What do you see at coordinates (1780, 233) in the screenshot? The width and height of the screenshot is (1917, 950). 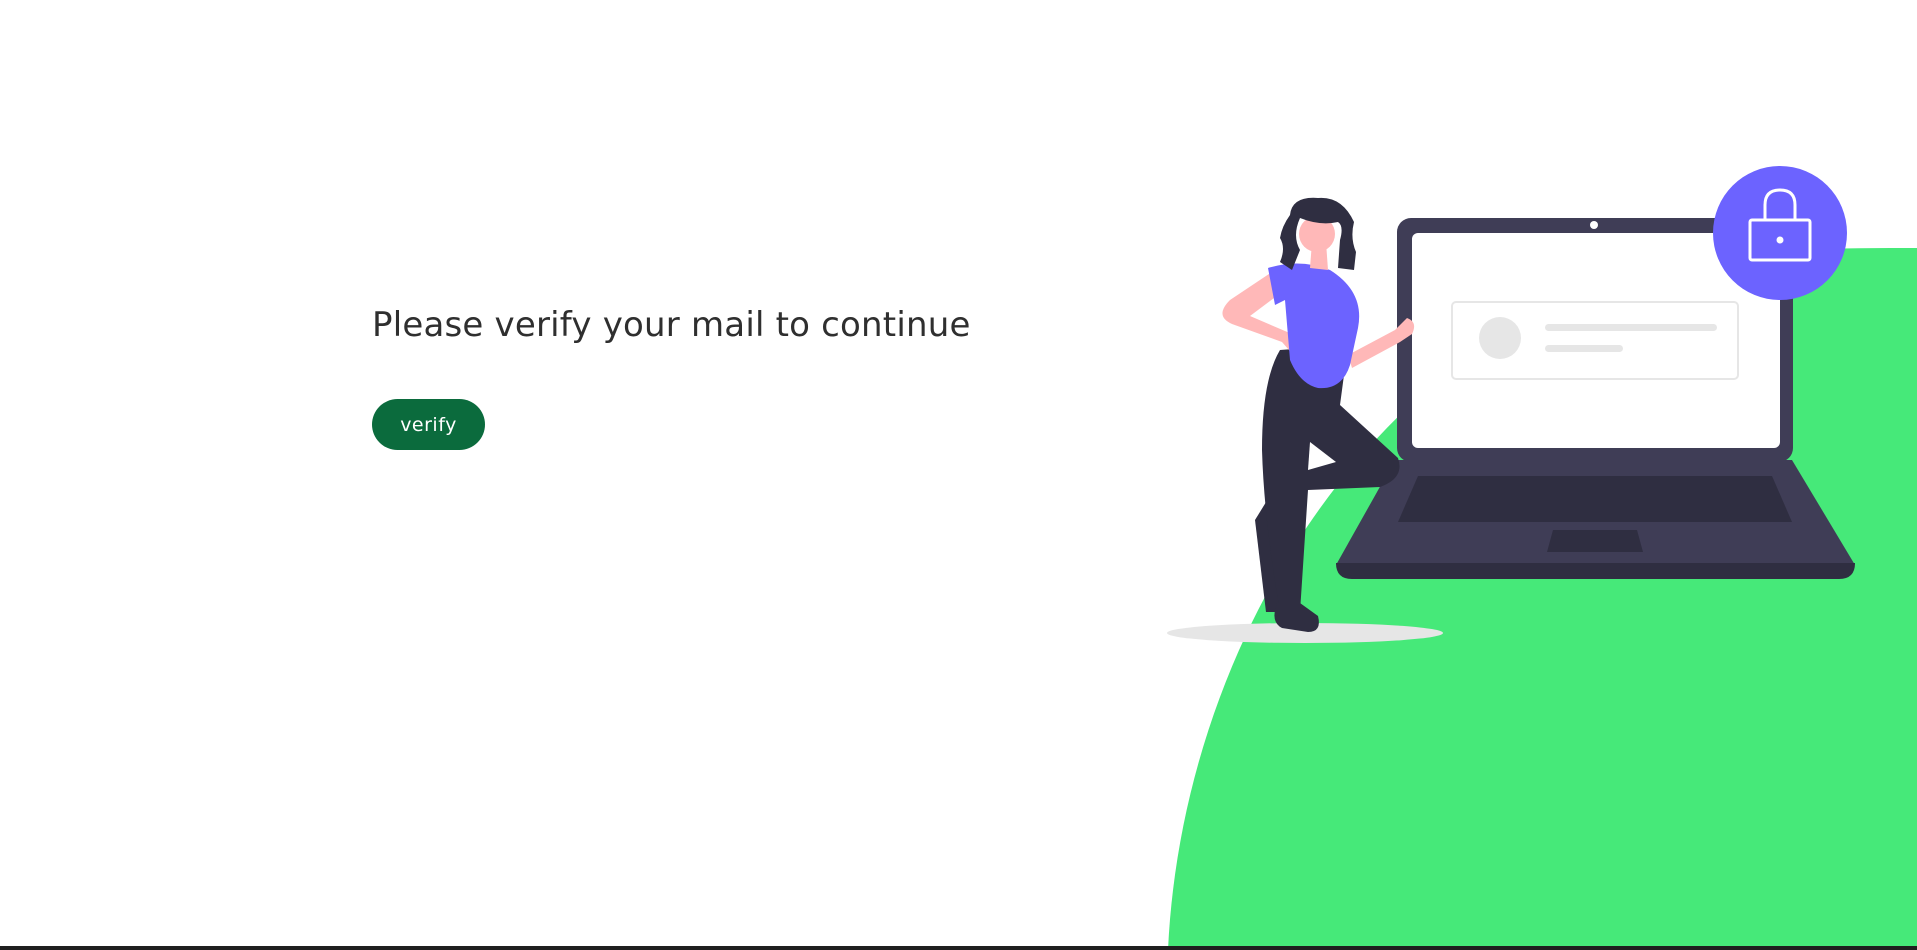 I see `lock-badge` at bounding box center [1780, 233].